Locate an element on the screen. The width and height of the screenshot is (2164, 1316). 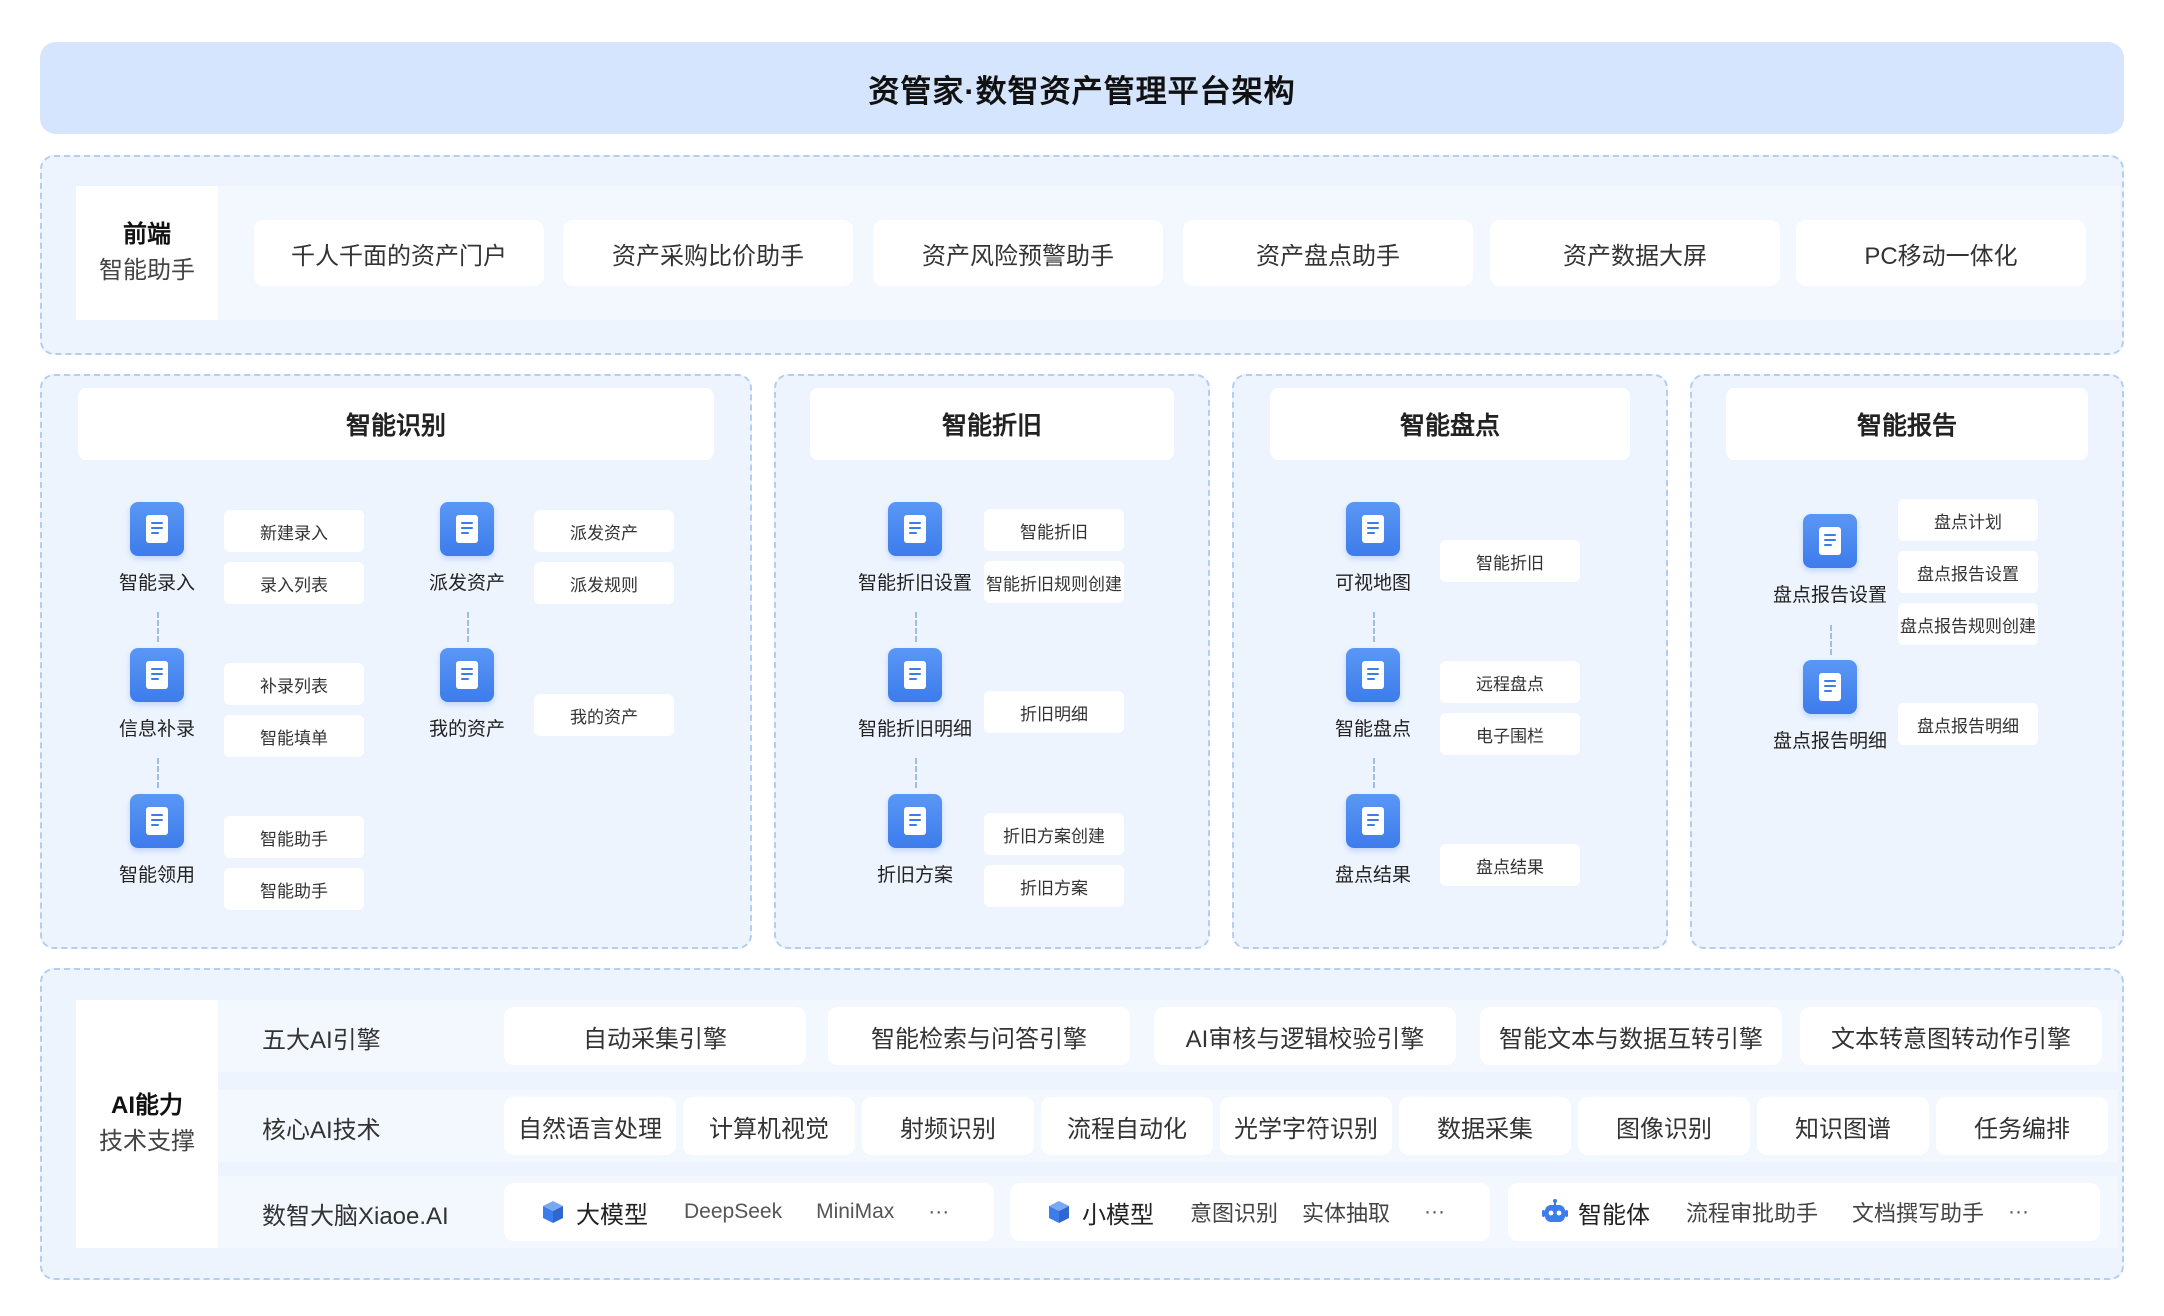
recognition-title: 智能识别 is located at coordinates (396, 424).